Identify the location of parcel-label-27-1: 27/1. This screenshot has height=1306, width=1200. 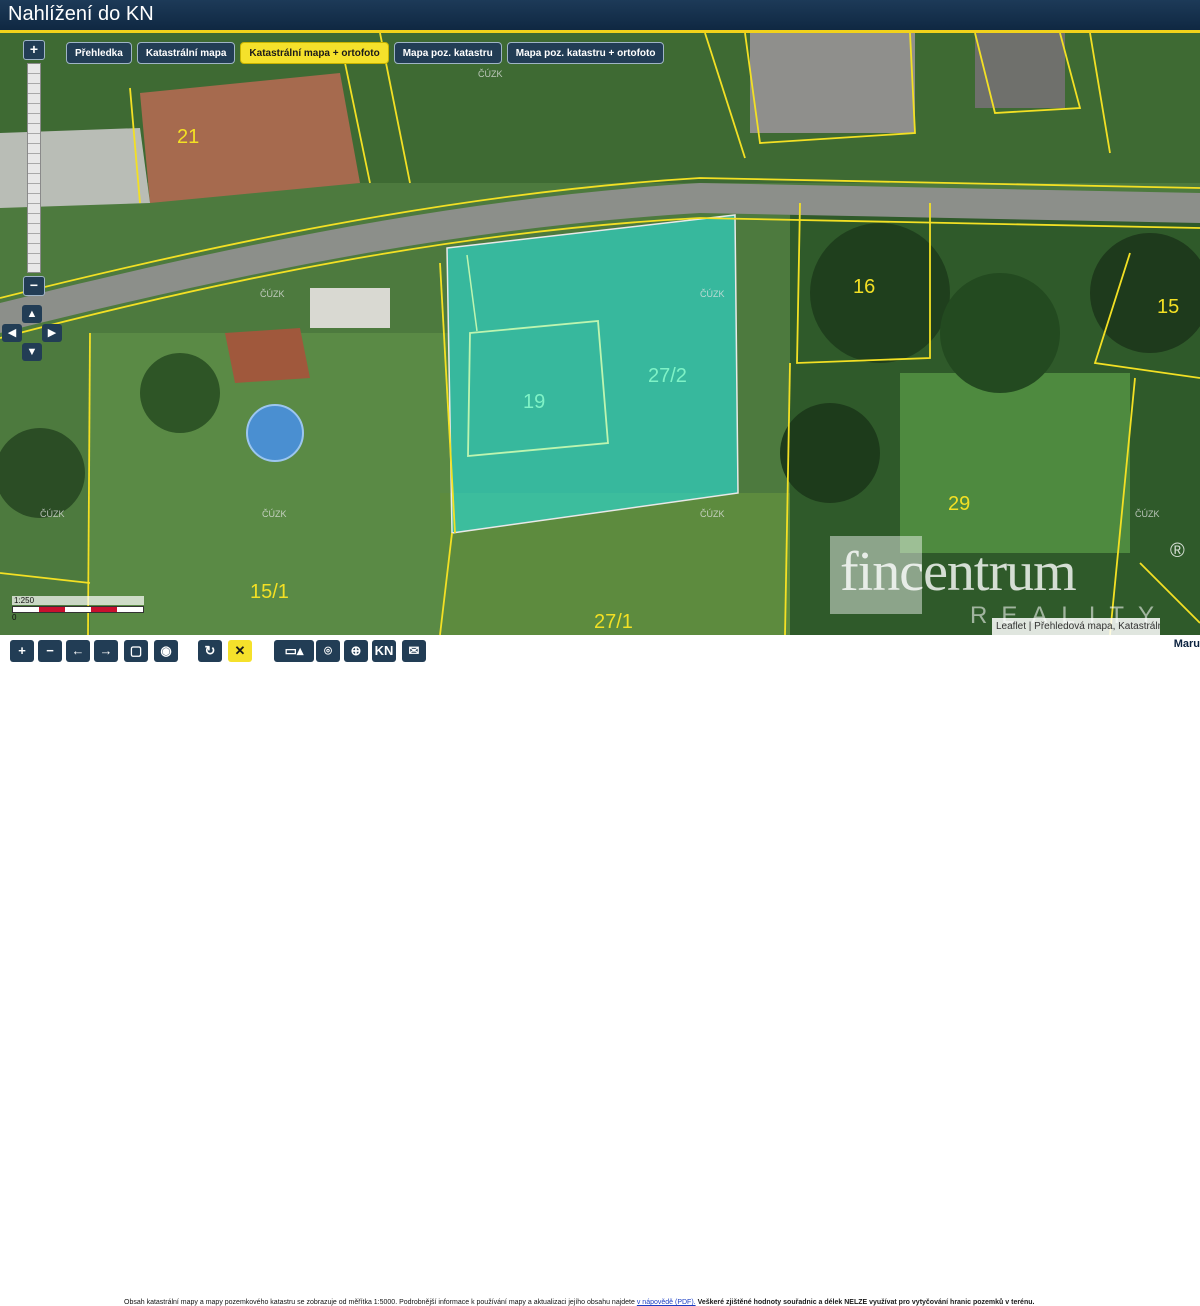
(613, 622).